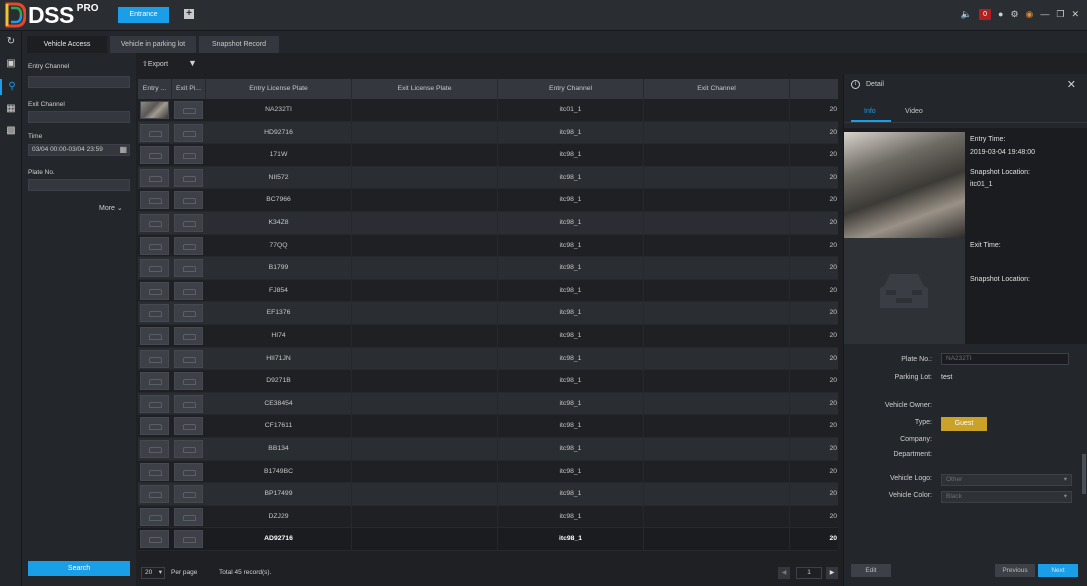 This screenshot has height=586, width=1087. I want to click on table-row: 171W itc98_1 20, so click(488, 155).